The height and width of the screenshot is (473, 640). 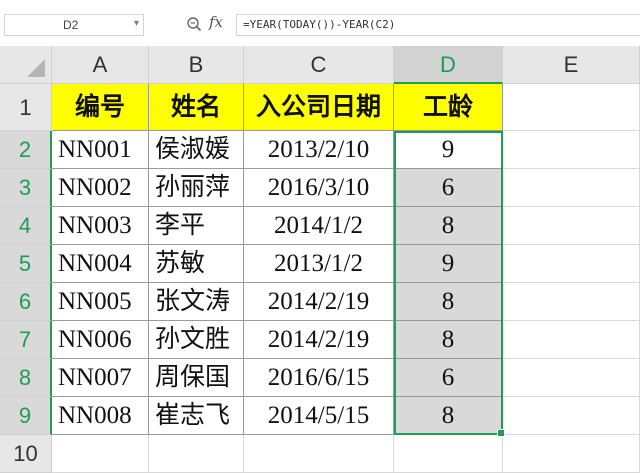 What do you see at coordinates (448, 107) in the screenshot?
I see `cell-d1: 工龄` at bounding box center [448, 107].